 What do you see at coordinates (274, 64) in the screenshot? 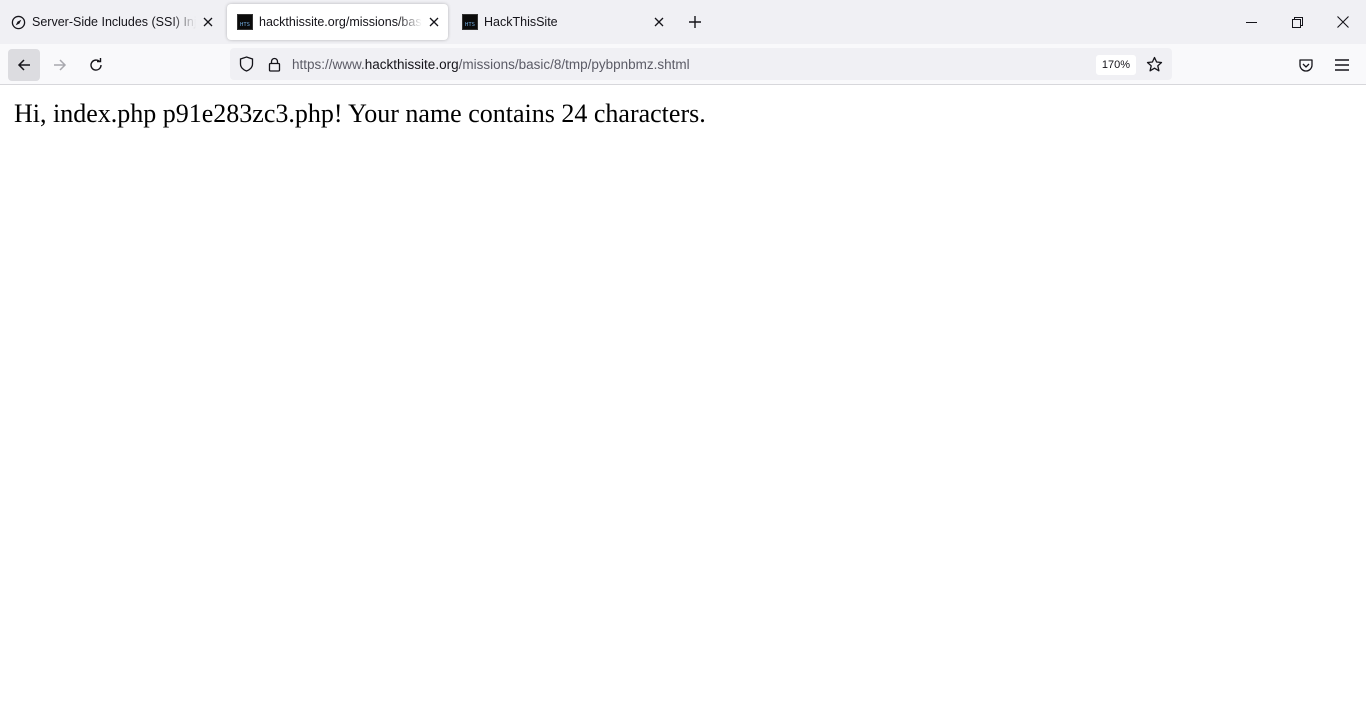
I see `lock-icon` at bounding box center [274, 64].